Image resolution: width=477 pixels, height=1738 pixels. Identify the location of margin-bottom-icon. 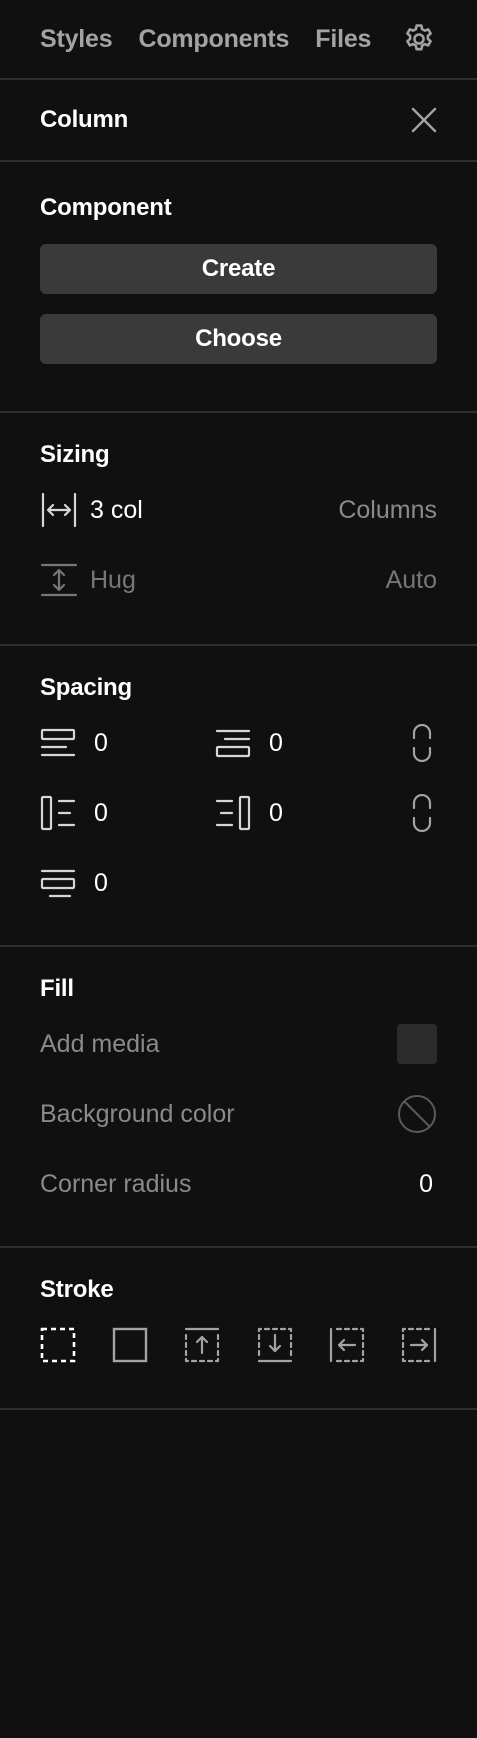
(58, 883).